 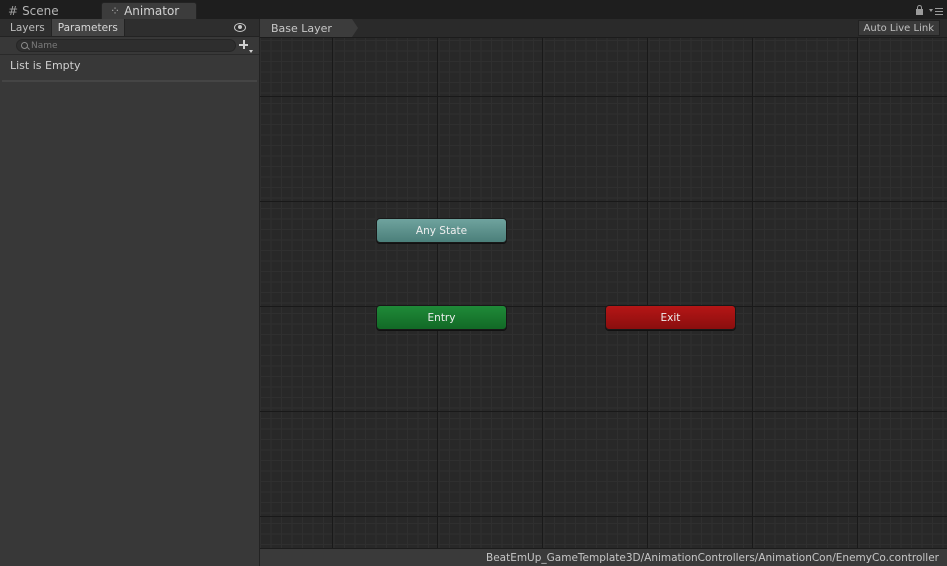 I want to click on eye-icon, so click(x=240, y=27).